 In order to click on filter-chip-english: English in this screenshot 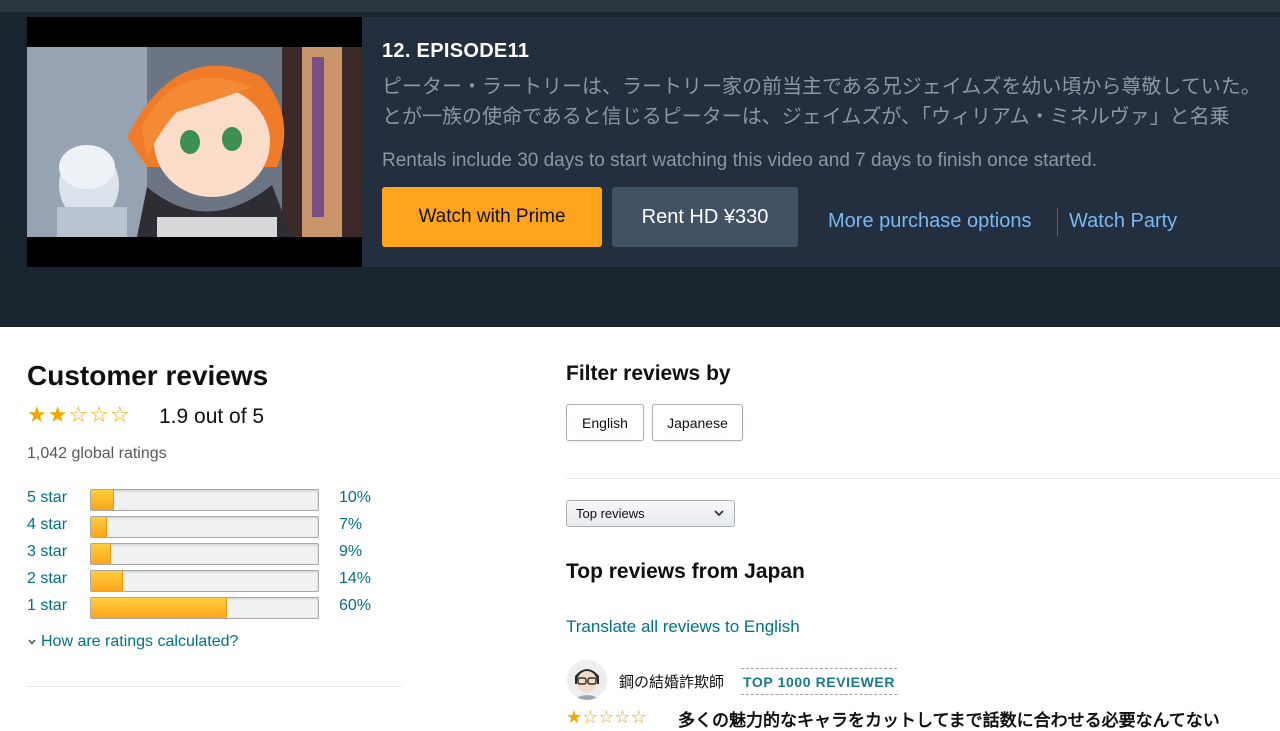, I will do `click(605, 422)`.